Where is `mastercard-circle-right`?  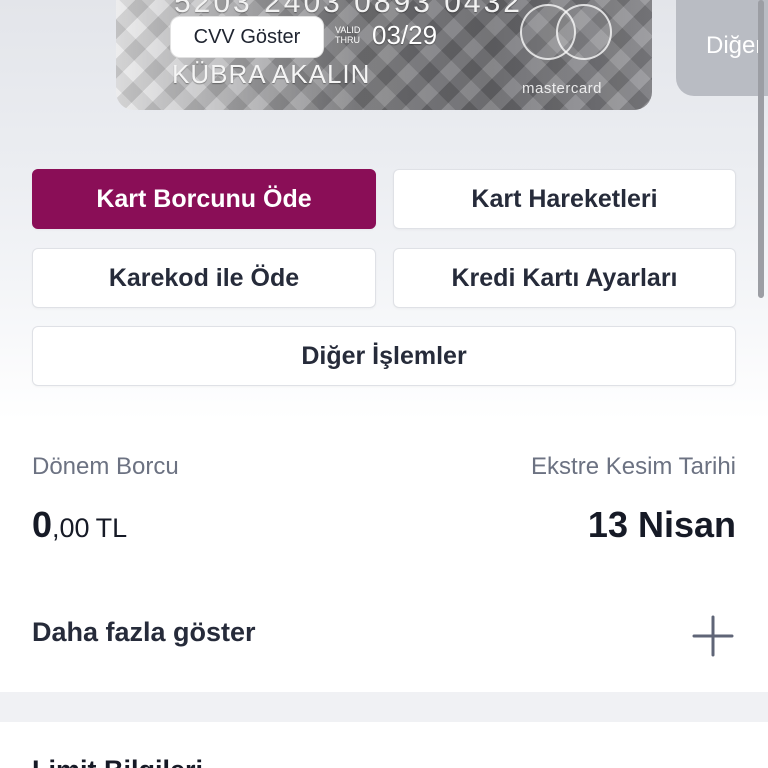 mastercard-circle-right is located at coordinates (584, 32).